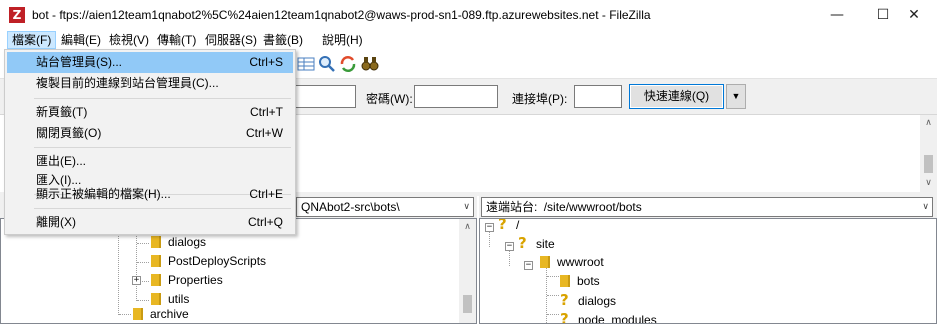  I want to click on local-tree-scrollbar: ∧, so click(467, 271).